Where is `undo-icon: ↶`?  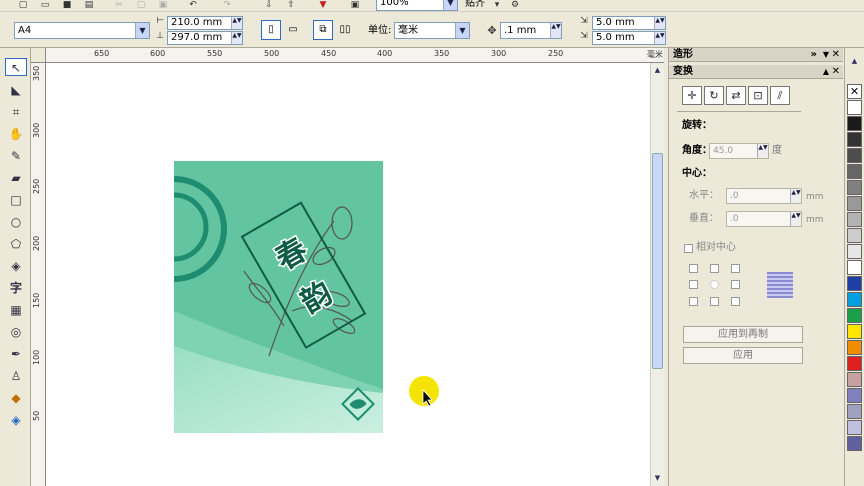
undo-icon: ↶ is located at coordinates (193, 5).